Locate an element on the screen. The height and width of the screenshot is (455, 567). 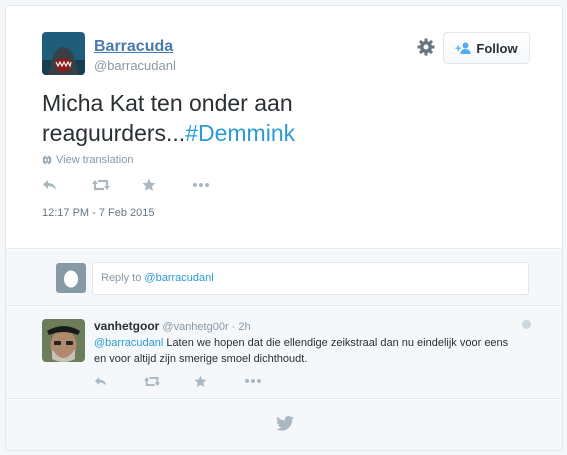
user-avatar is located at coordinates (71, 278).